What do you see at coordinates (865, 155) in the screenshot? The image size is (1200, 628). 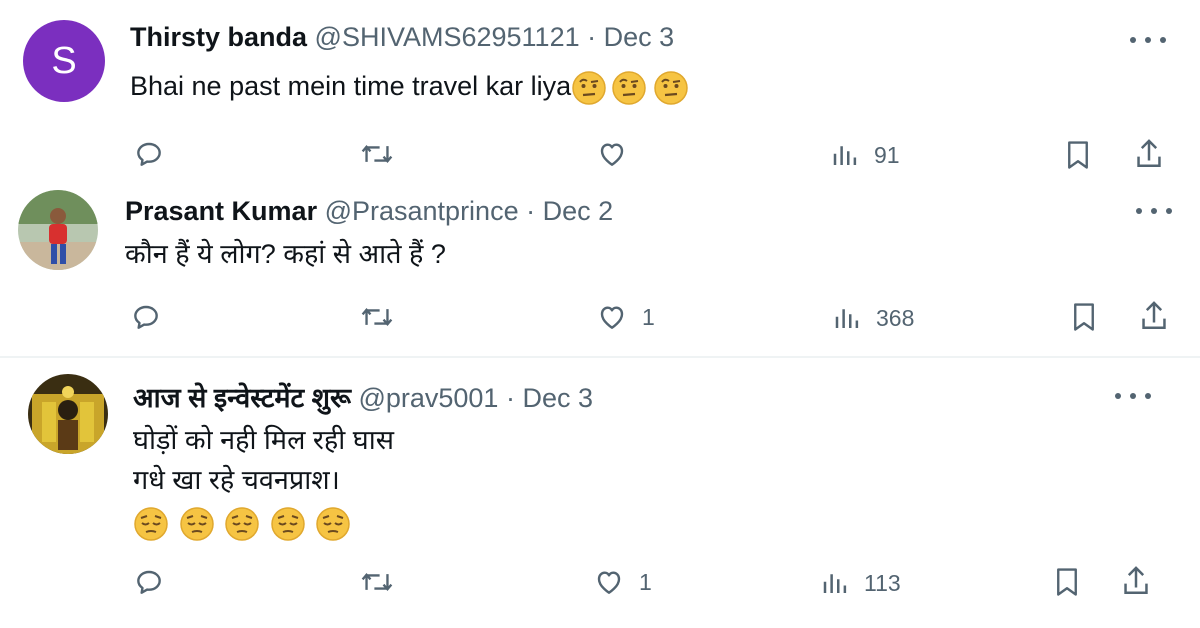 I see `views-button: 91` at bounding box center [865, 155].